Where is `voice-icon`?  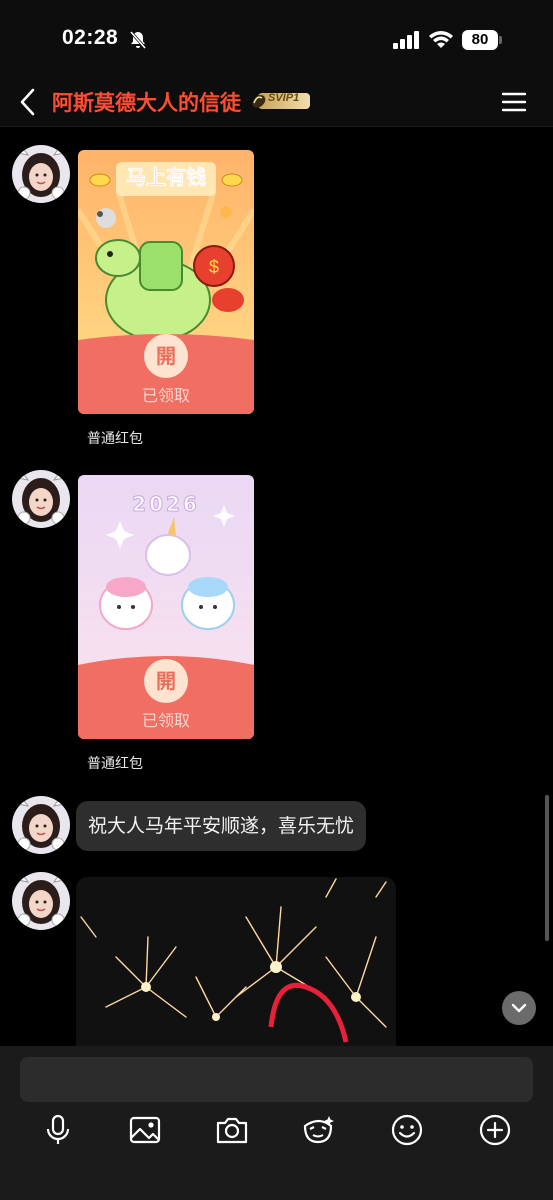 voice-icon is located at coordinates (58, 1130).